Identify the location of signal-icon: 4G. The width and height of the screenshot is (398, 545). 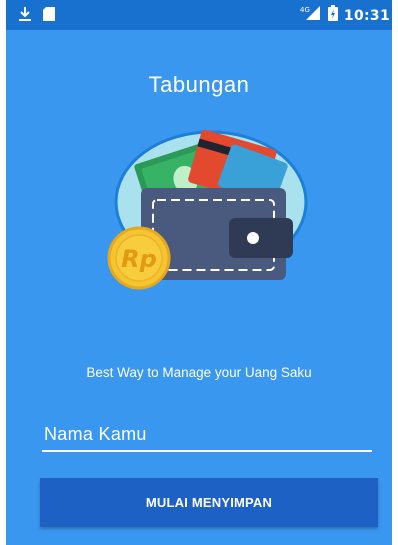
(311, 15).